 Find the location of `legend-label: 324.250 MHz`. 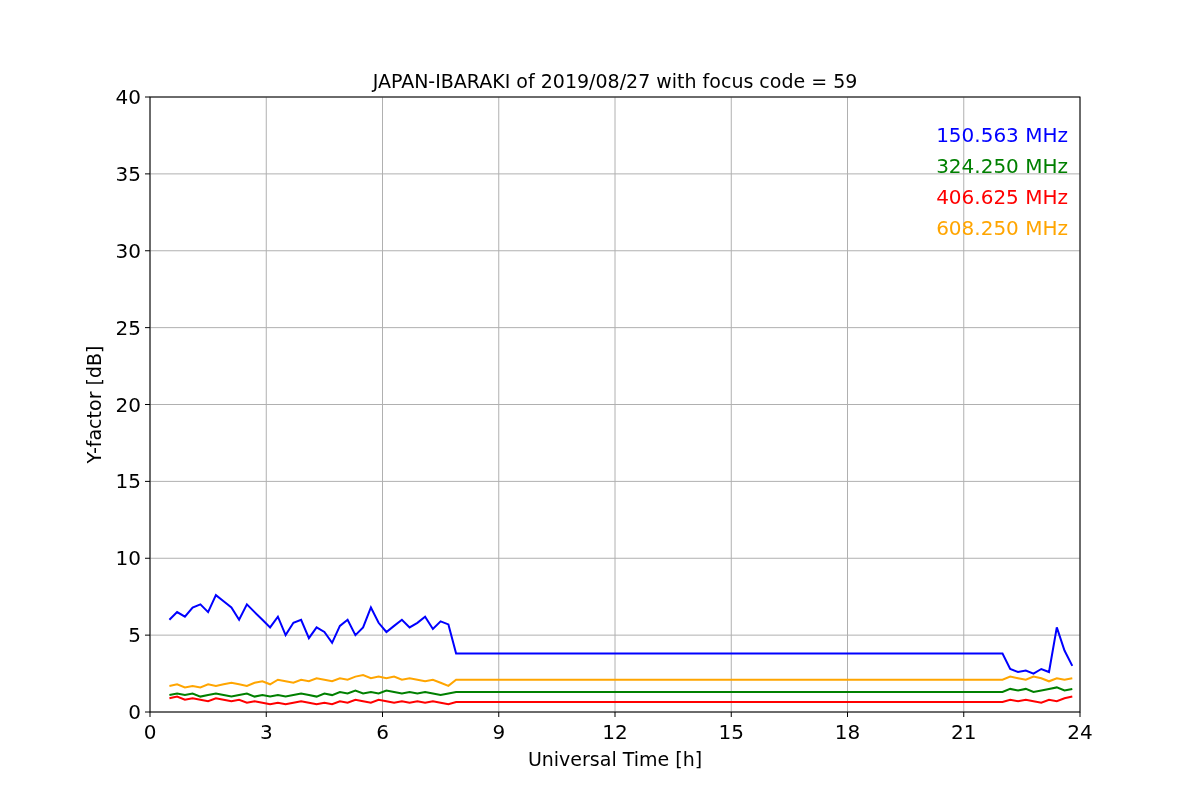

legend-label: 324.250 MHz is located at coordinates (1002, 166).